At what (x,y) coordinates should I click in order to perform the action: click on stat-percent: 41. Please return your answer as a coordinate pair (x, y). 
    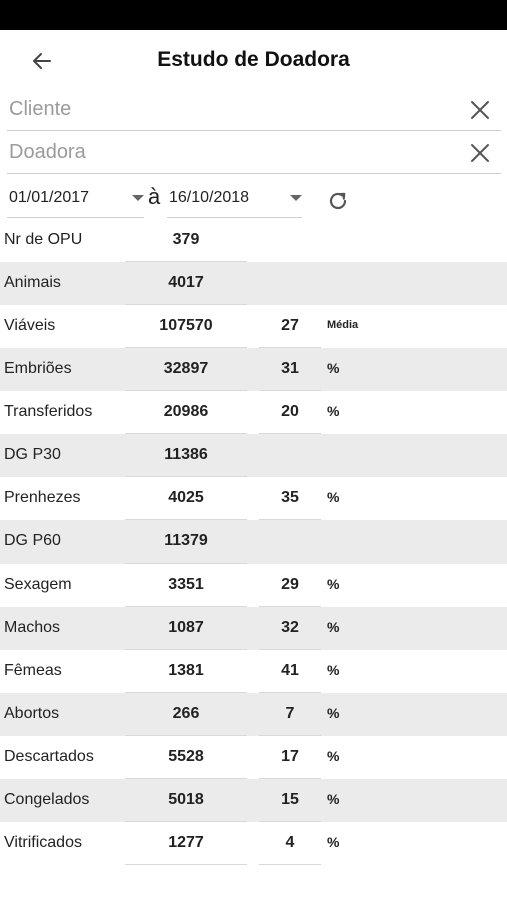
    Looking at the image, I should click on (290, 670).